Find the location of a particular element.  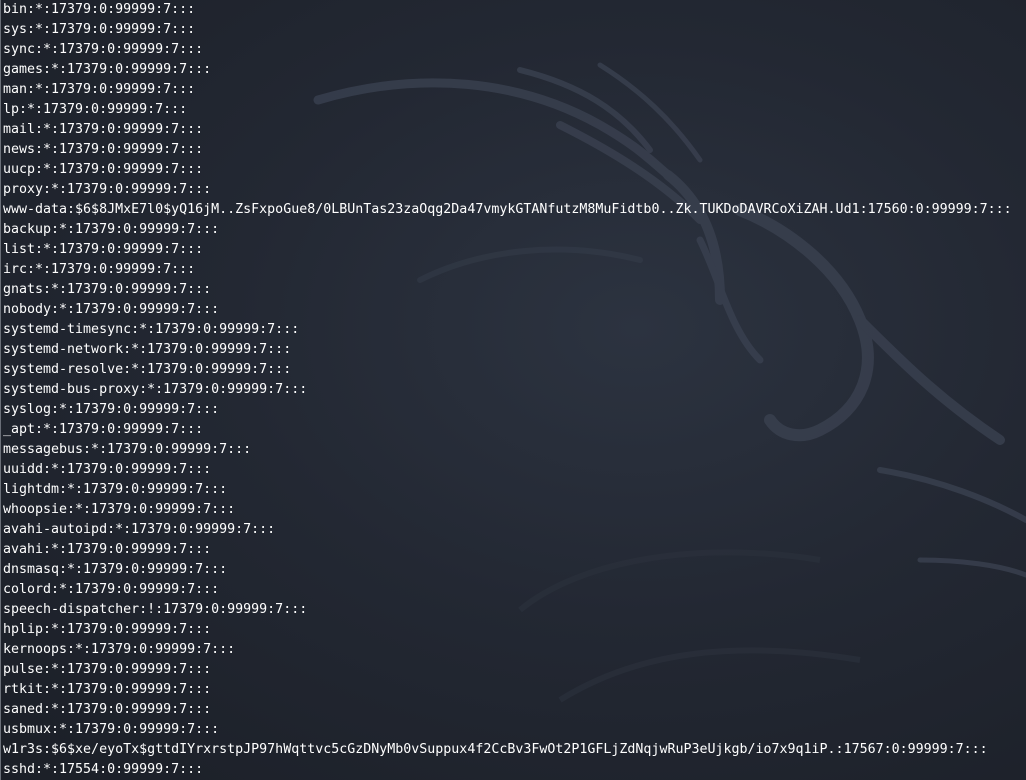

output-line-syslog: syslog:*:17379:0:99999:7::: is located at coordinates (111, 409).